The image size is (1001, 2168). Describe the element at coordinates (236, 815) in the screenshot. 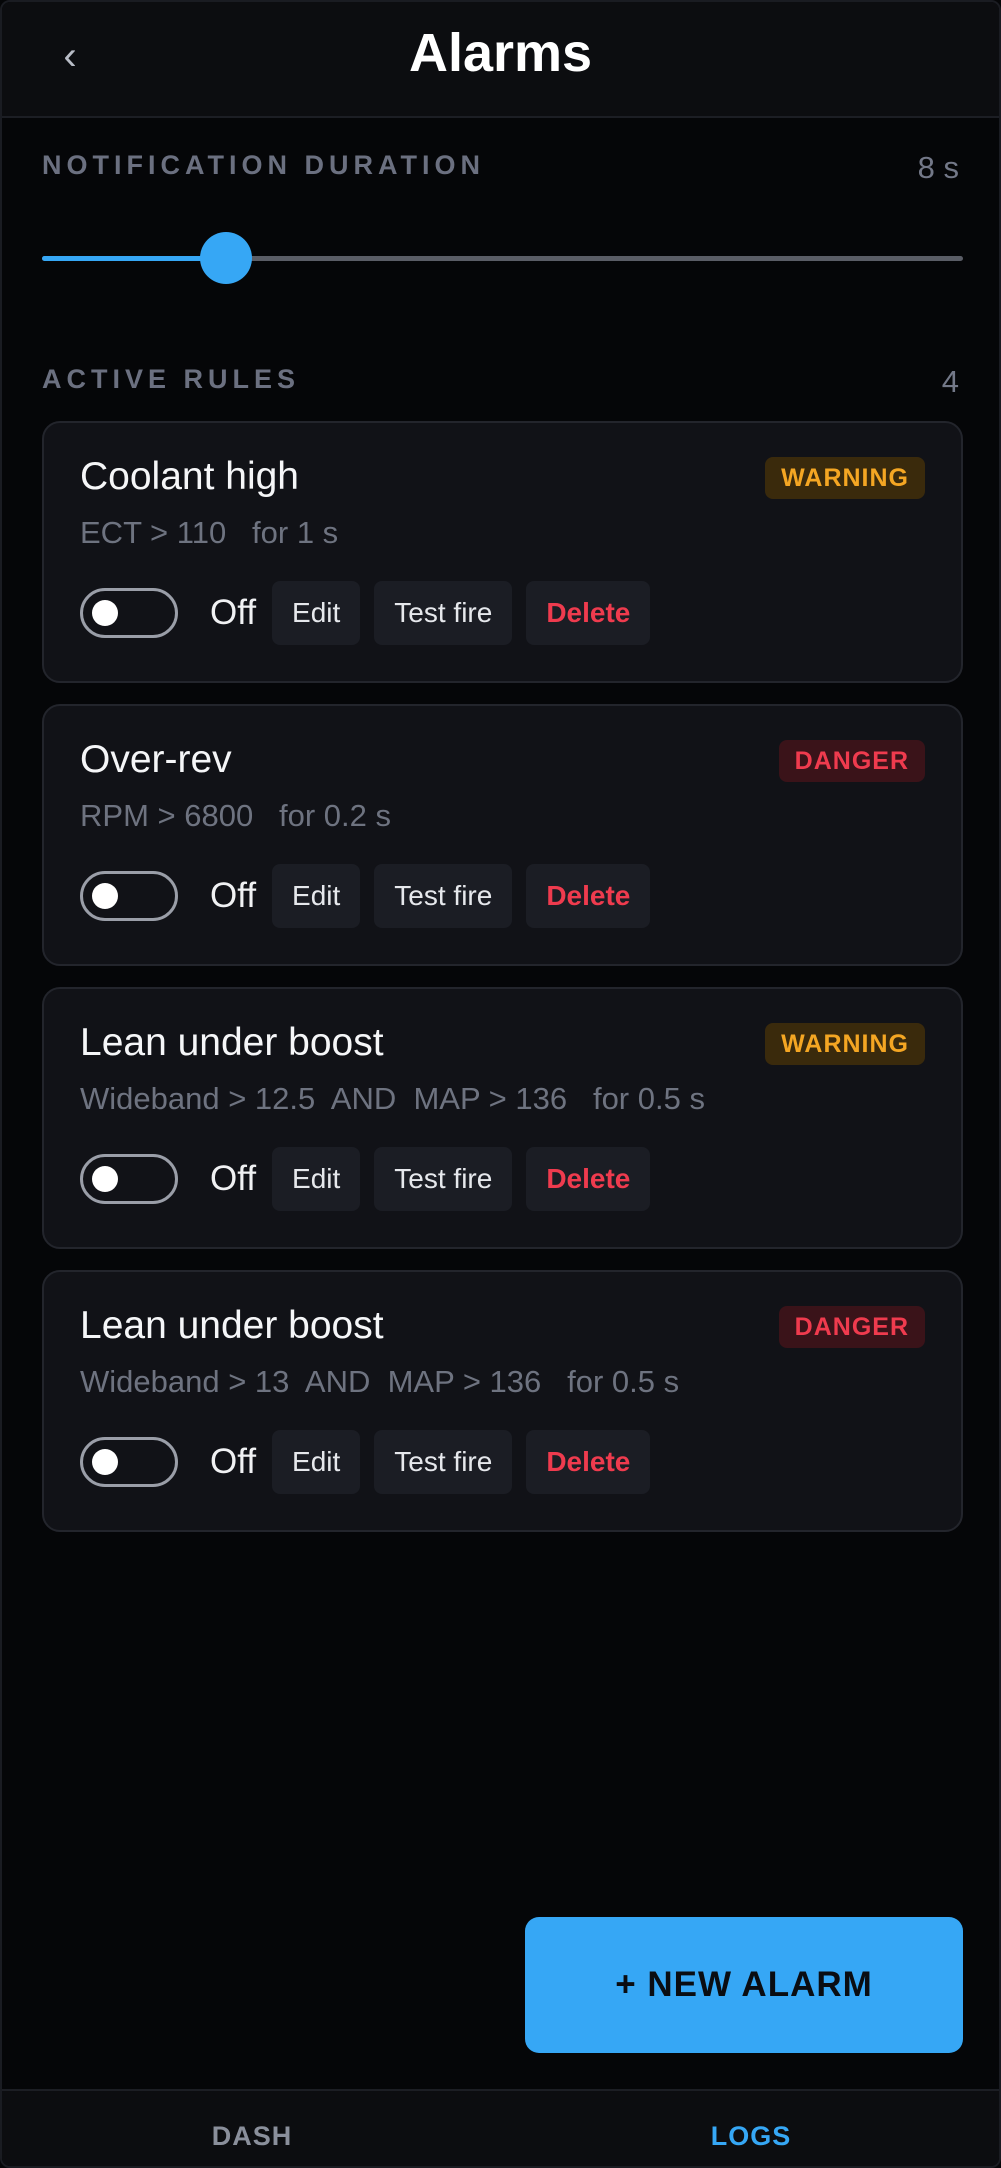

I see `rule-condition: RPM > 6800 for 0.2 s` at that location.